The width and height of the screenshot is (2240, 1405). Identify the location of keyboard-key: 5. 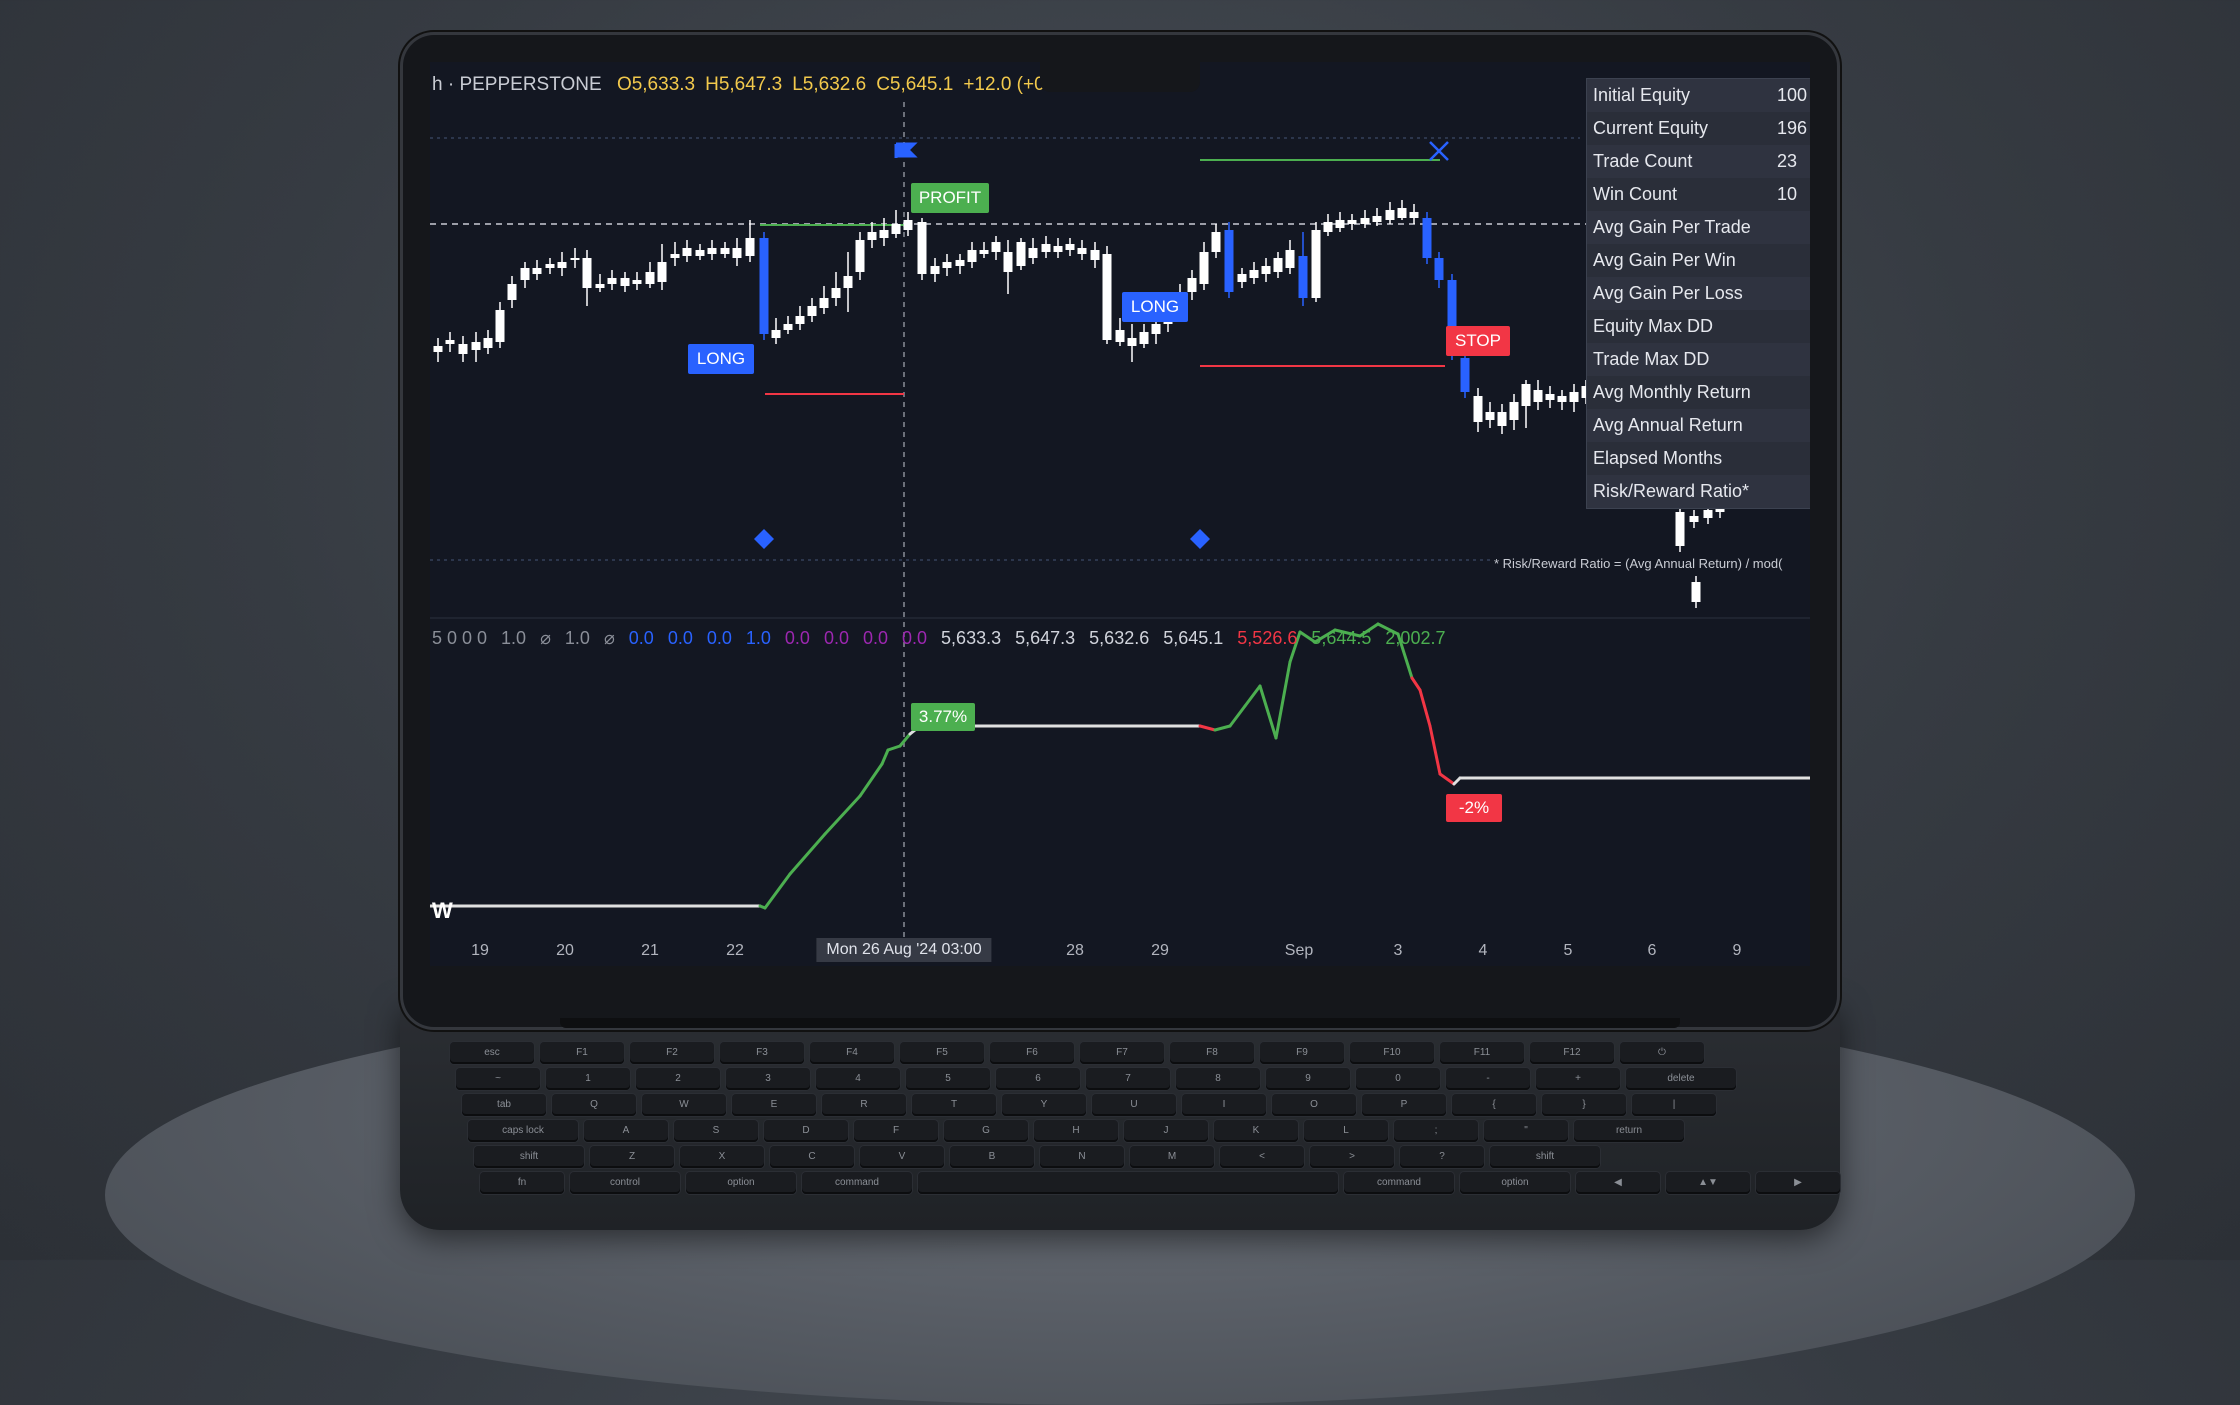
(948, 1079).